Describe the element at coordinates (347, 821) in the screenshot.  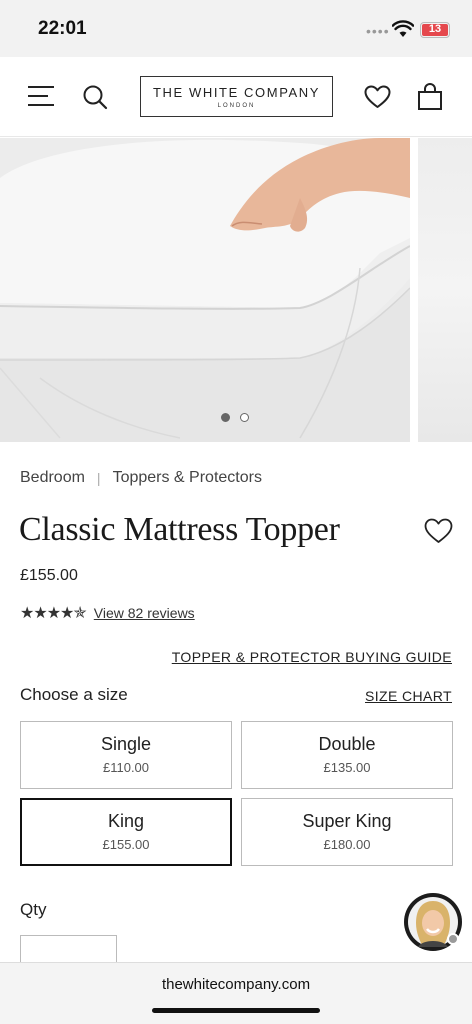
I see `size-option-name: Super King` at that location.